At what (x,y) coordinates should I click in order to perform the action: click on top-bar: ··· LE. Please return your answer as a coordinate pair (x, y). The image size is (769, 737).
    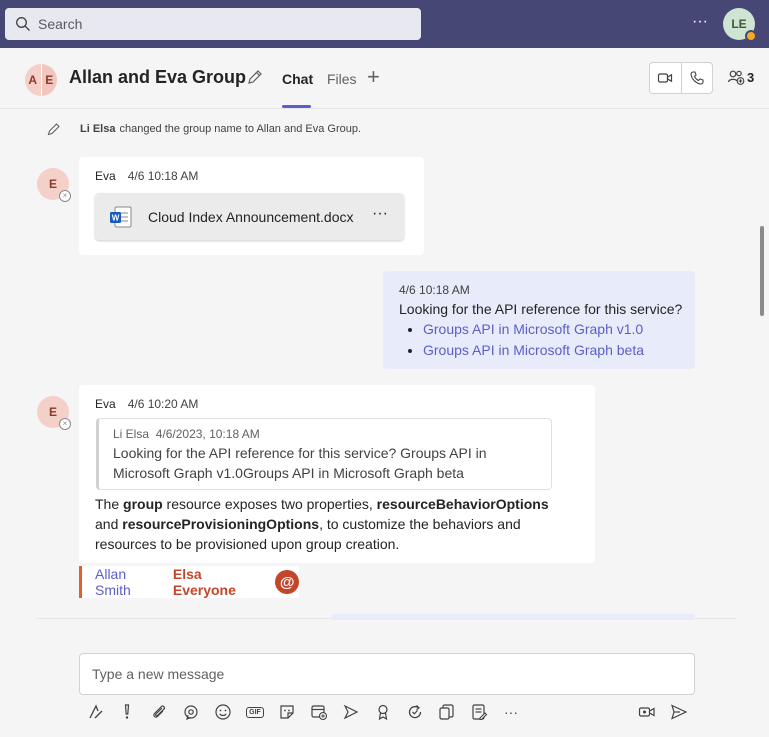
    Looking at the image, I should click on (384, 24).